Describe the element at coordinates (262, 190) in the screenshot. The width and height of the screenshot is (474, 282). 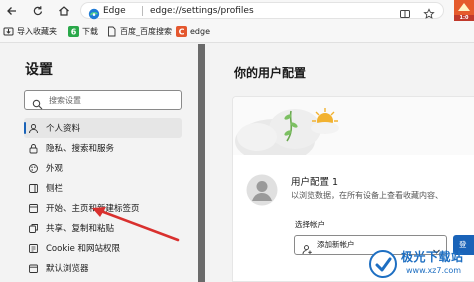
I see `avatar` at that location.